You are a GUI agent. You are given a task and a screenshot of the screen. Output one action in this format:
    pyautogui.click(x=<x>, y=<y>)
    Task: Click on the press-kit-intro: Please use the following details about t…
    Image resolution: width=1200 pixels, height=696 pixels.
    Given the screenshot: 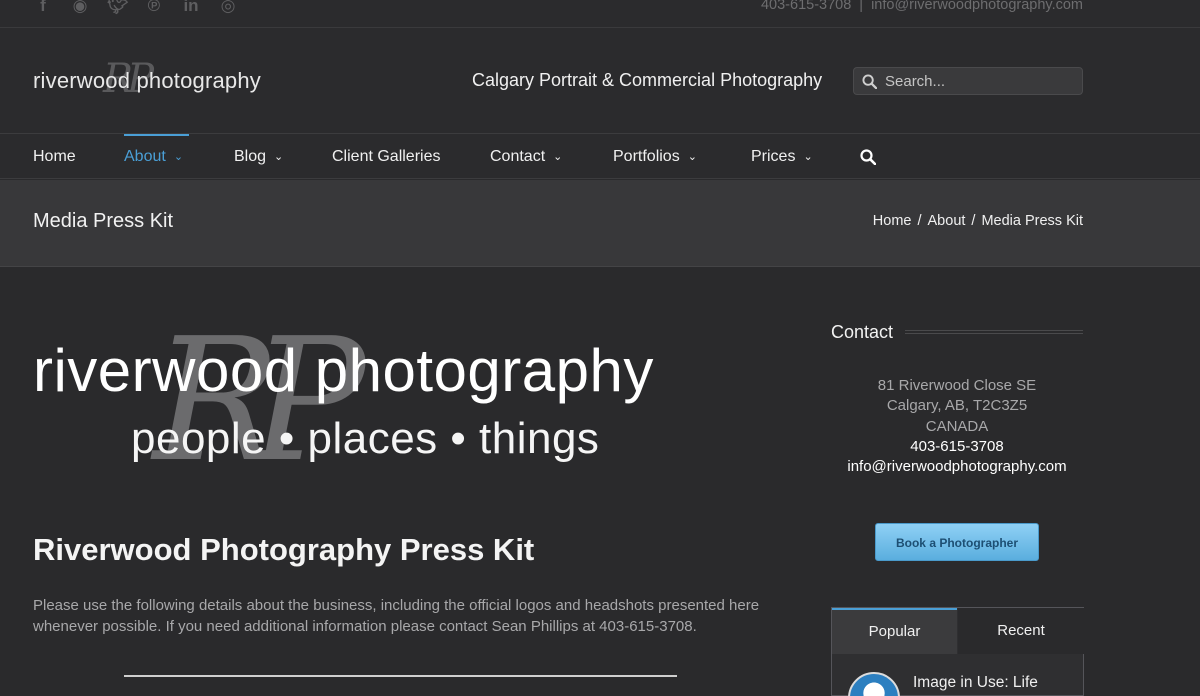 What is the action you would take?
    pyautogui.click(x=396, y=616)
    